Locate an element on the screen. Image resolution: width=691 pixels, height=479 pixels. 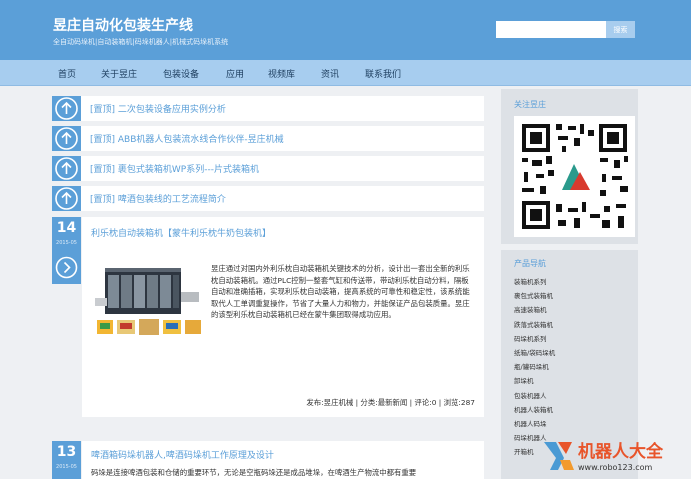
nav-about: 关于昱庄 is located at coordinates (119, 73).